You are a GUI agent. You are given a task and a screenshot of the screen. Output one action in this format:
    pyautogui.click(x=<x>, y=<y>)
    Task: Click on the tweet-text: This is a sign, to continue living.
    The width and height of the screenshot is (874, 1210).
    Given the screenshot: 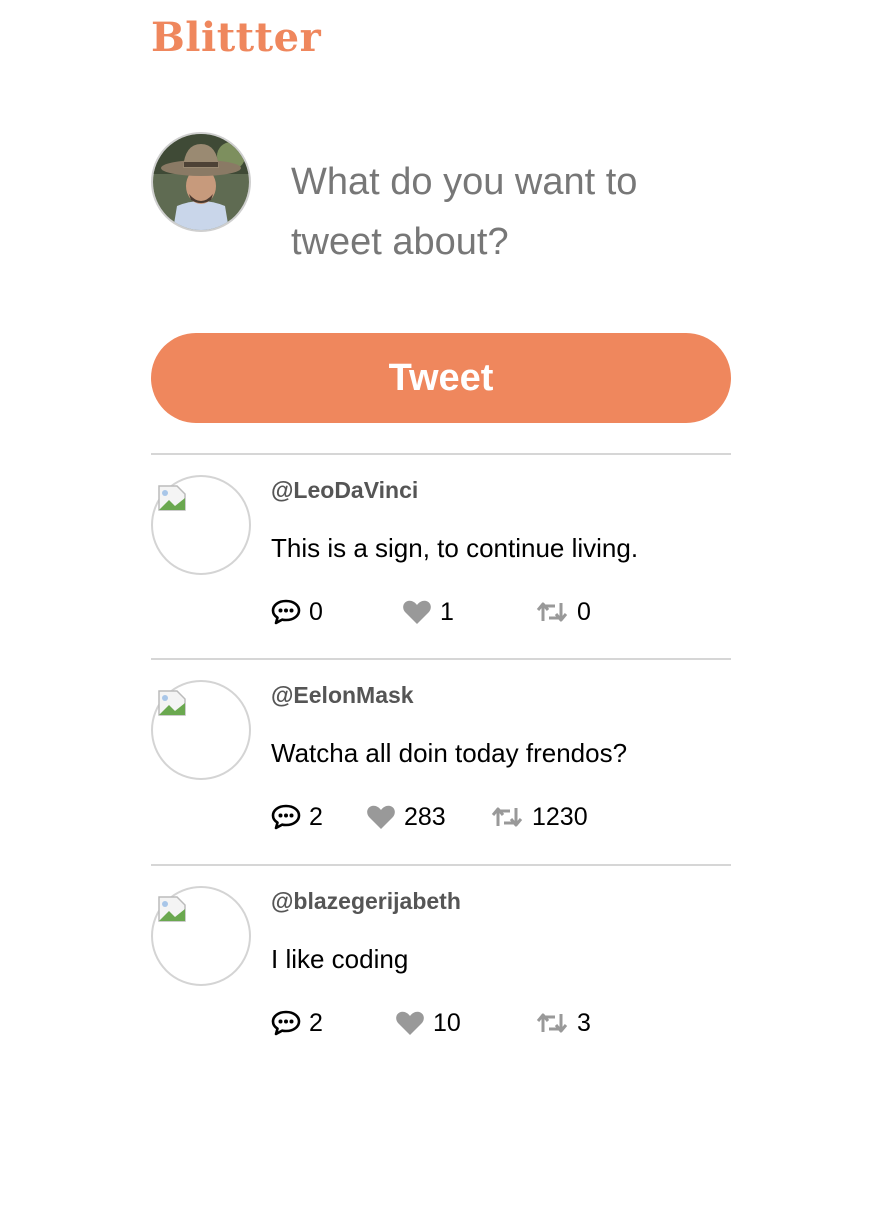 What is the action you would take?
    pyautogui.click(x=455, y=548)
    